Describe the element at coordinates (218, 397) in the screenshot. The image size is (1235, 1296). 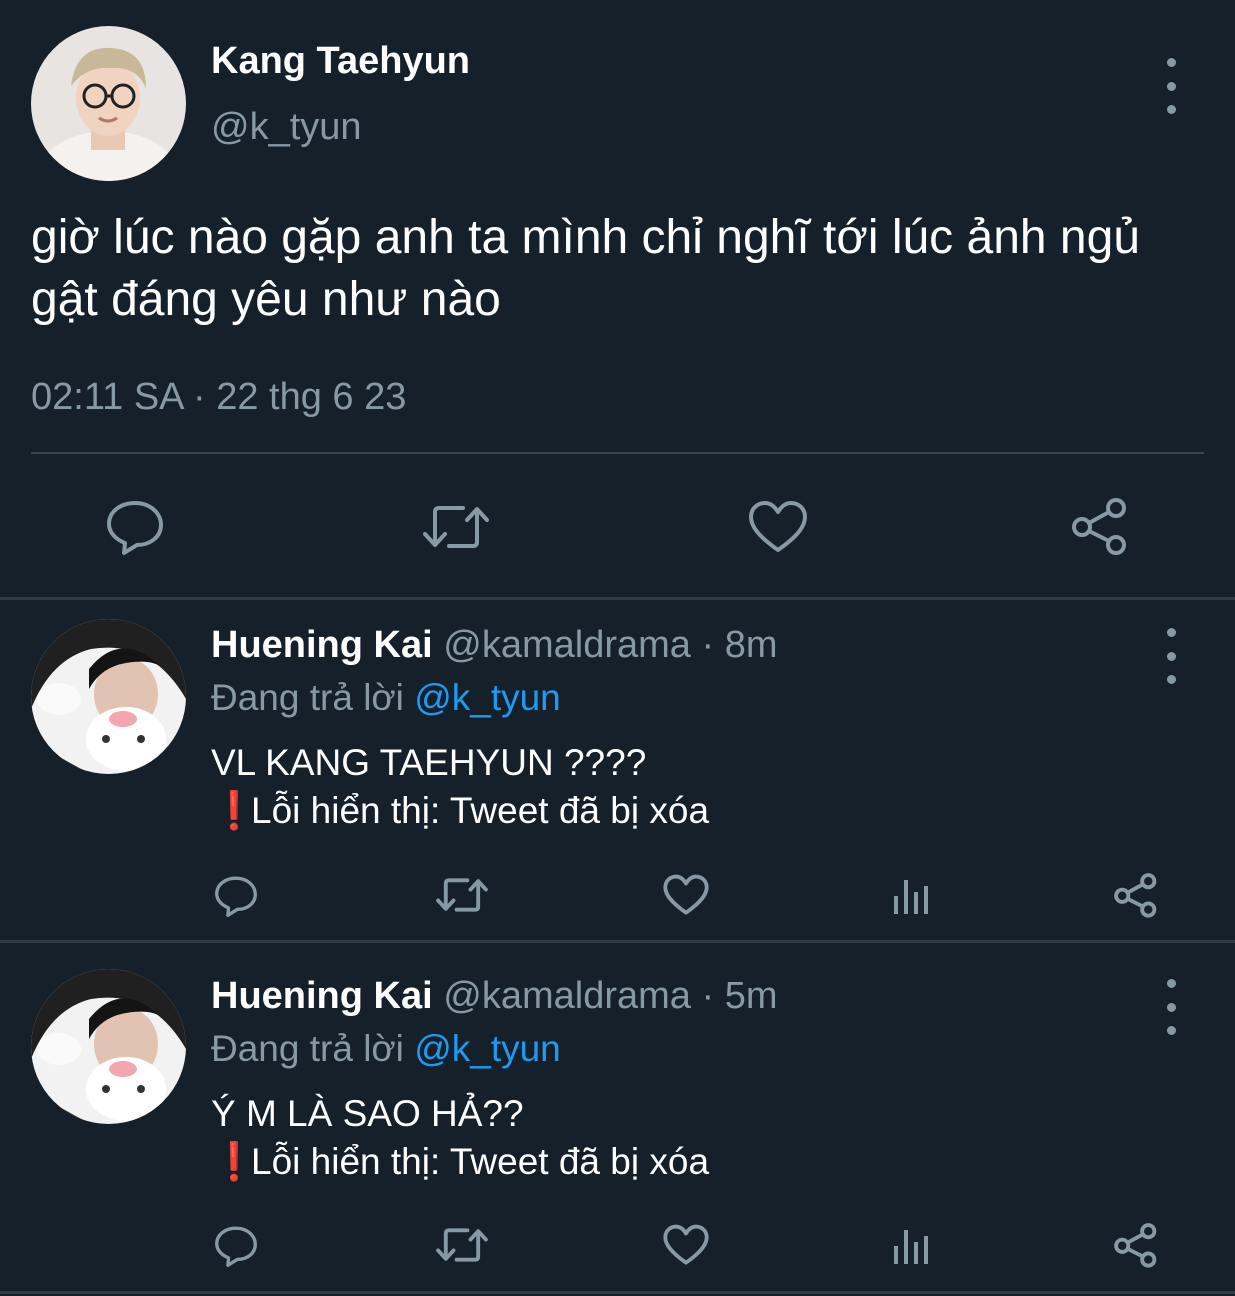
I see `tweet-timestamp: 02:11 SA · 22 thg 6 23` at that location.